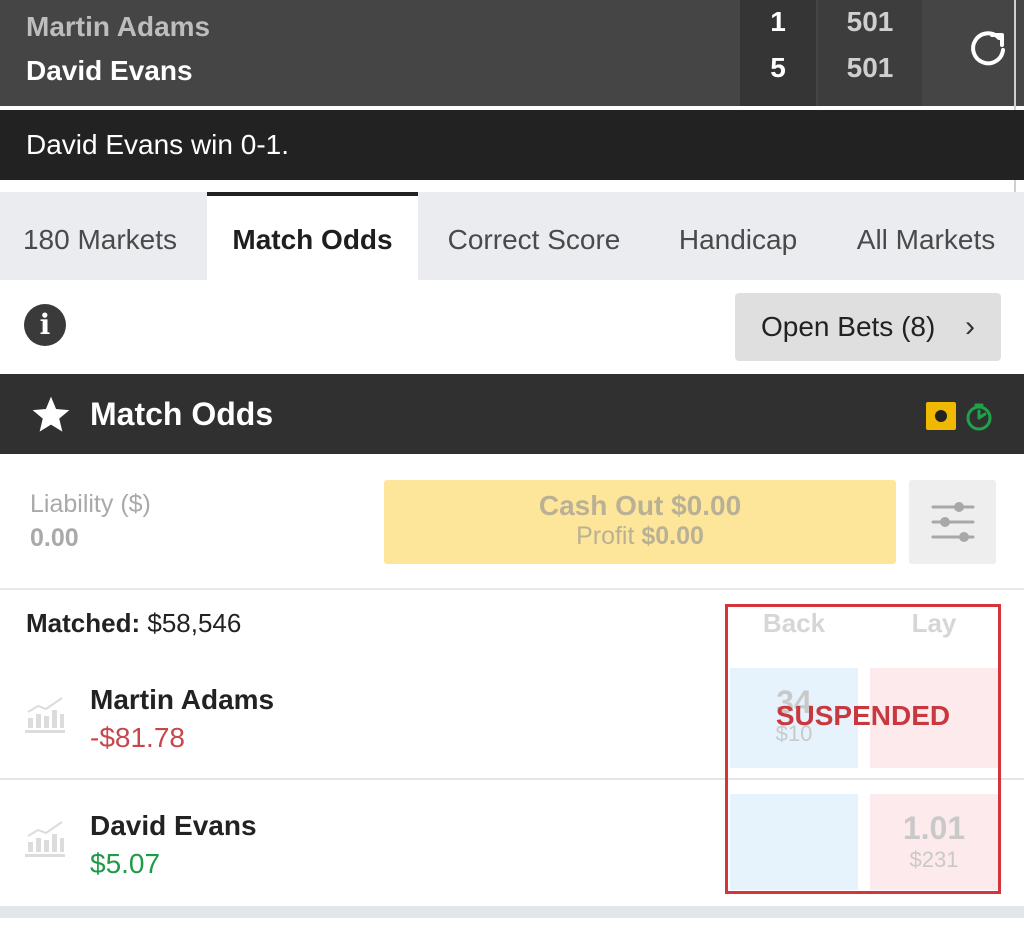 This screenshot has height=929, width=1024. I want to click on open-bets-button: Open Bets (8) ›, so click(868, 327).